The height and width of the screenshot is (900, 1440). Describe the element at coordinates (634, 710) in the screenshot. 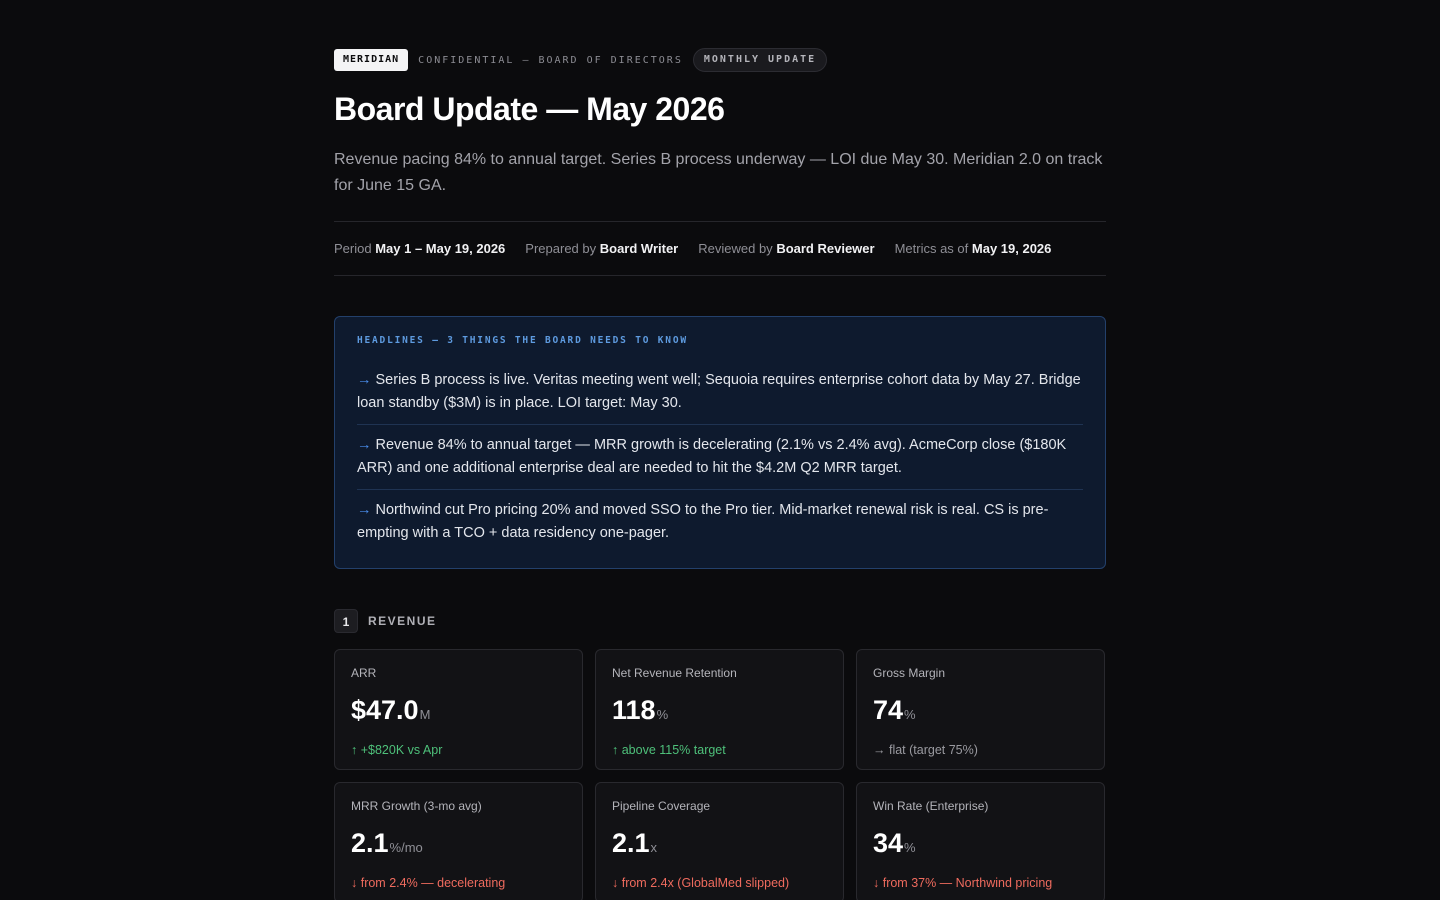

I see `metric-value: 118` at that location.